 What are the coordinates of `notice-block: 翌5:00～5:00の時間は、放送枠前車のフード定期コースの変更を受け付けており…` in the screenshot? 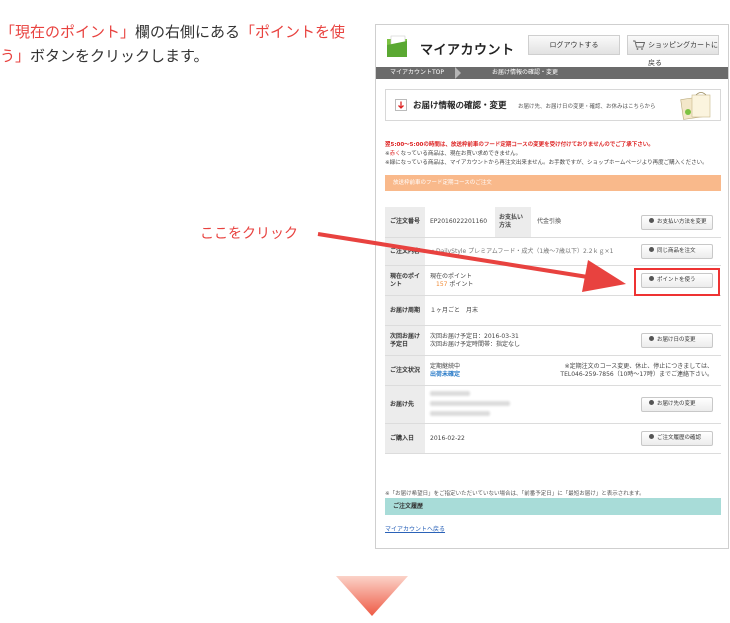 It's located at (555, 154).